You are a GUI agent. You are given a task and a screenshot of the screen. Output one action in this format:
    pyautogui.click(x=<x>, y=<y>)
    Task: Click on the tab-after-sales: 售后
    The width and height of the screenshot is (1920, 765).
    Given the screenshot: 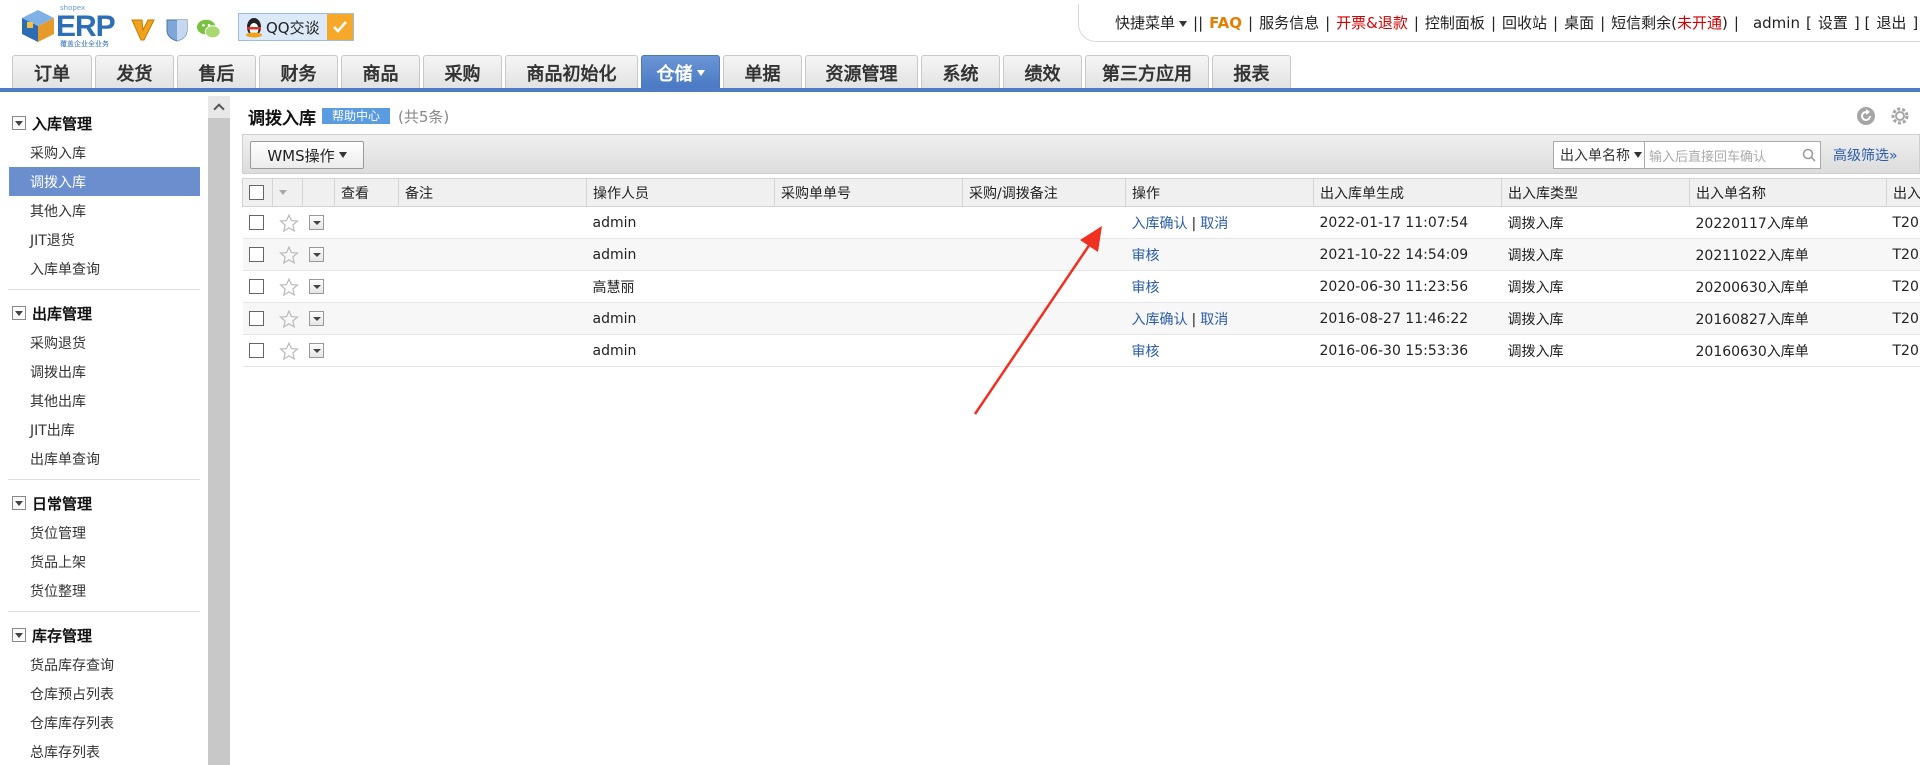 What is the action you would take?
    pyautogui.click(x=216, y=72)
    